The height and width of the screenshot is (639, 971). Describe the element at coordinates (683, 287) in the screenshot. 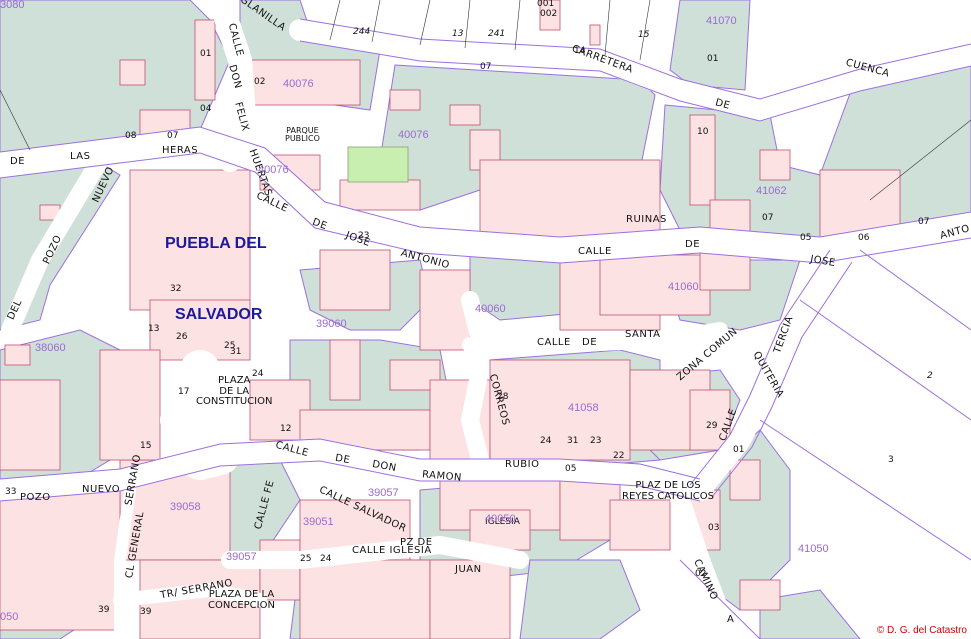

I see `zone-label: 41060` at that location.